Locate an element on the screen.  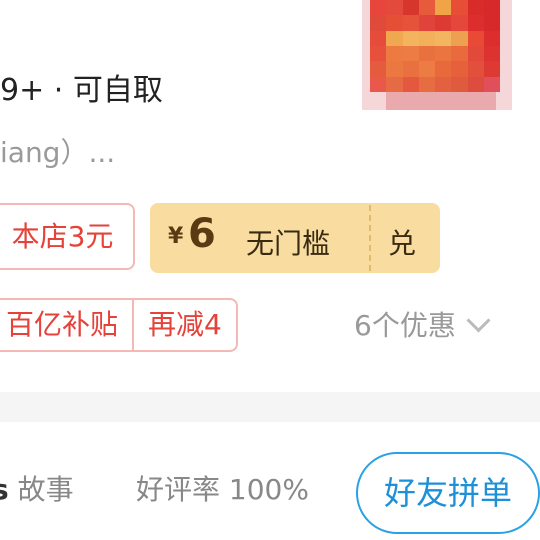
coupon-redeem-button: 兑 is located at coordinates (402, 242).